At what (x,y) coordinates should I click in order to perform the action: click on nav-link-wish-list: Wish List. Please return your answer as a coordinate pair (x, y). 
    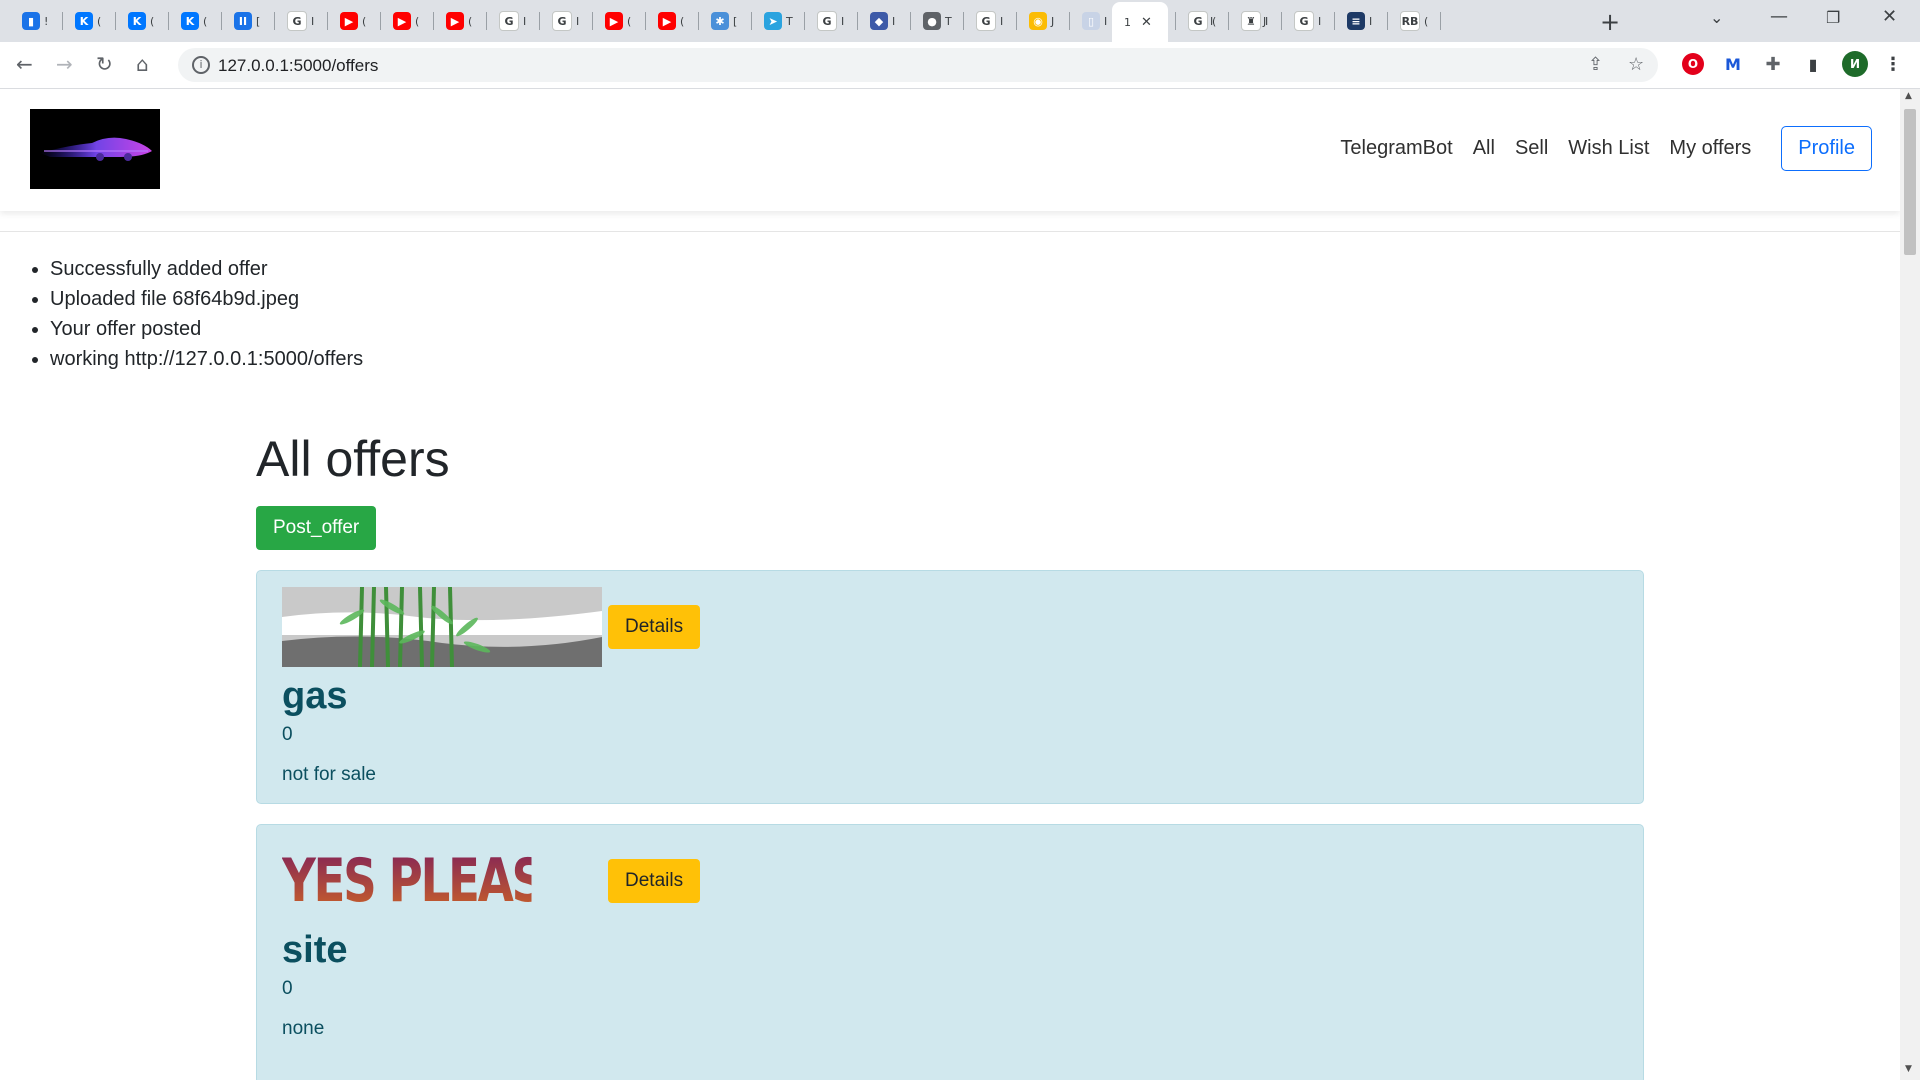
    Looking at the image, I should click on (1608, 148).